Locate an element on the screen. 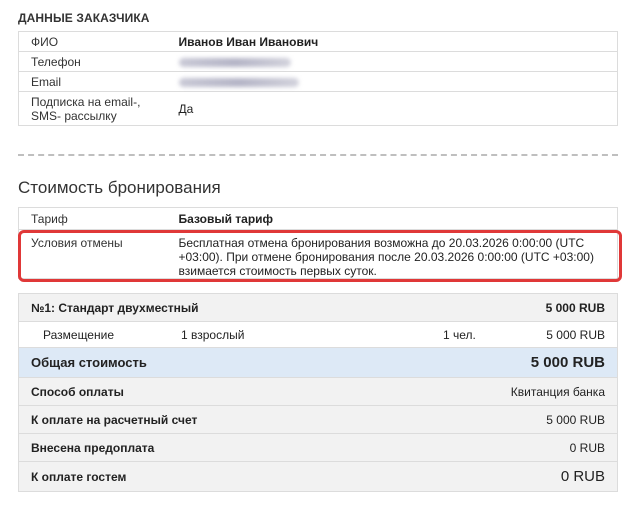 Image resolution: width=636 pixels, height=508 pixels. payment-method-label: Способ оплаты is located at coordinates (77, 391).